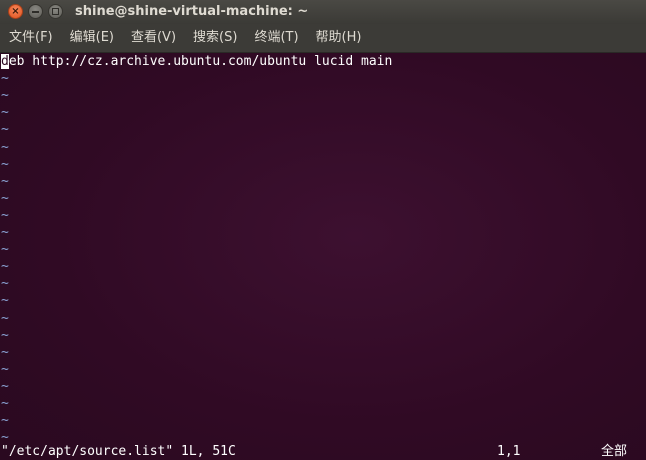  I want to click on menu-view: 查看(V), so click(153, 38).